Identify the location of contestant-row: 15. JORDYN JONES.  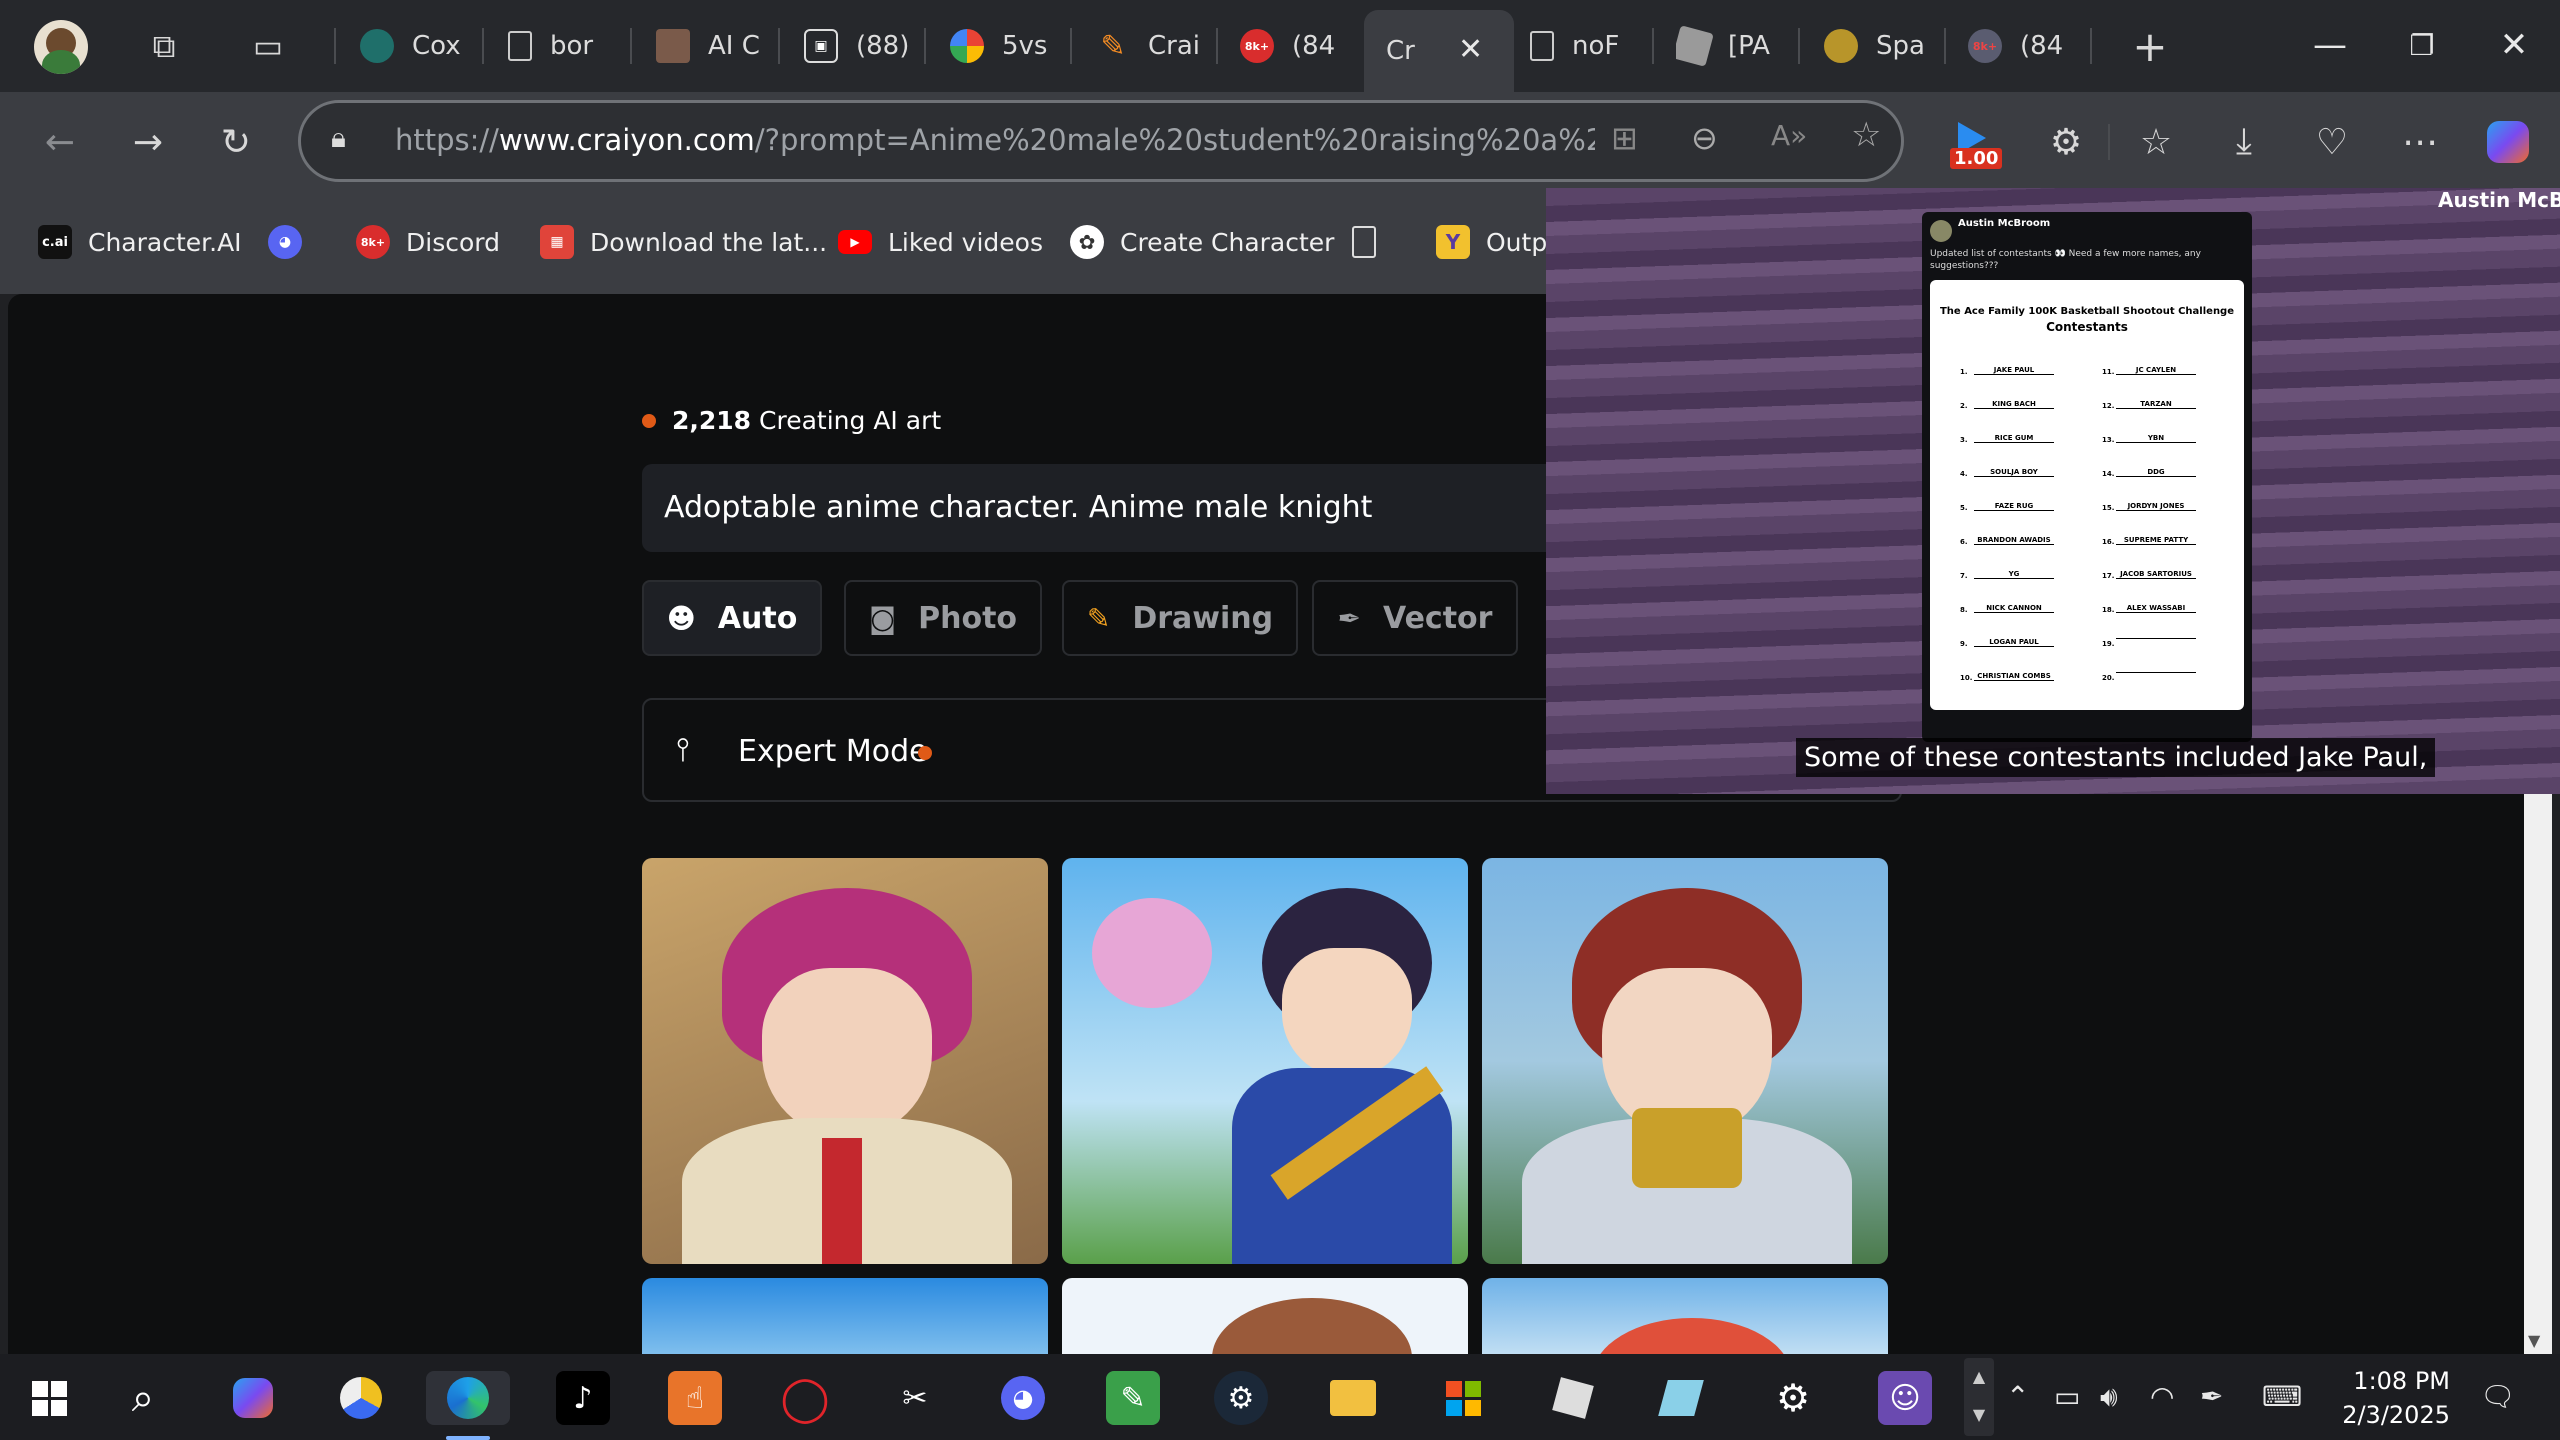
(2162, 511).